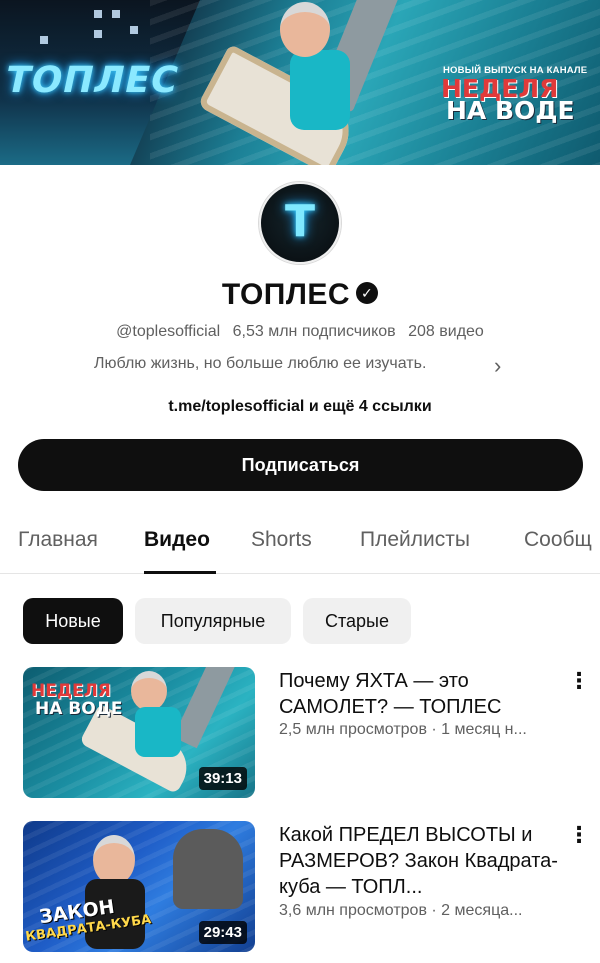 The image size is (600, 963). I want to click on chip-oldest: Старые, so click(357, 621).